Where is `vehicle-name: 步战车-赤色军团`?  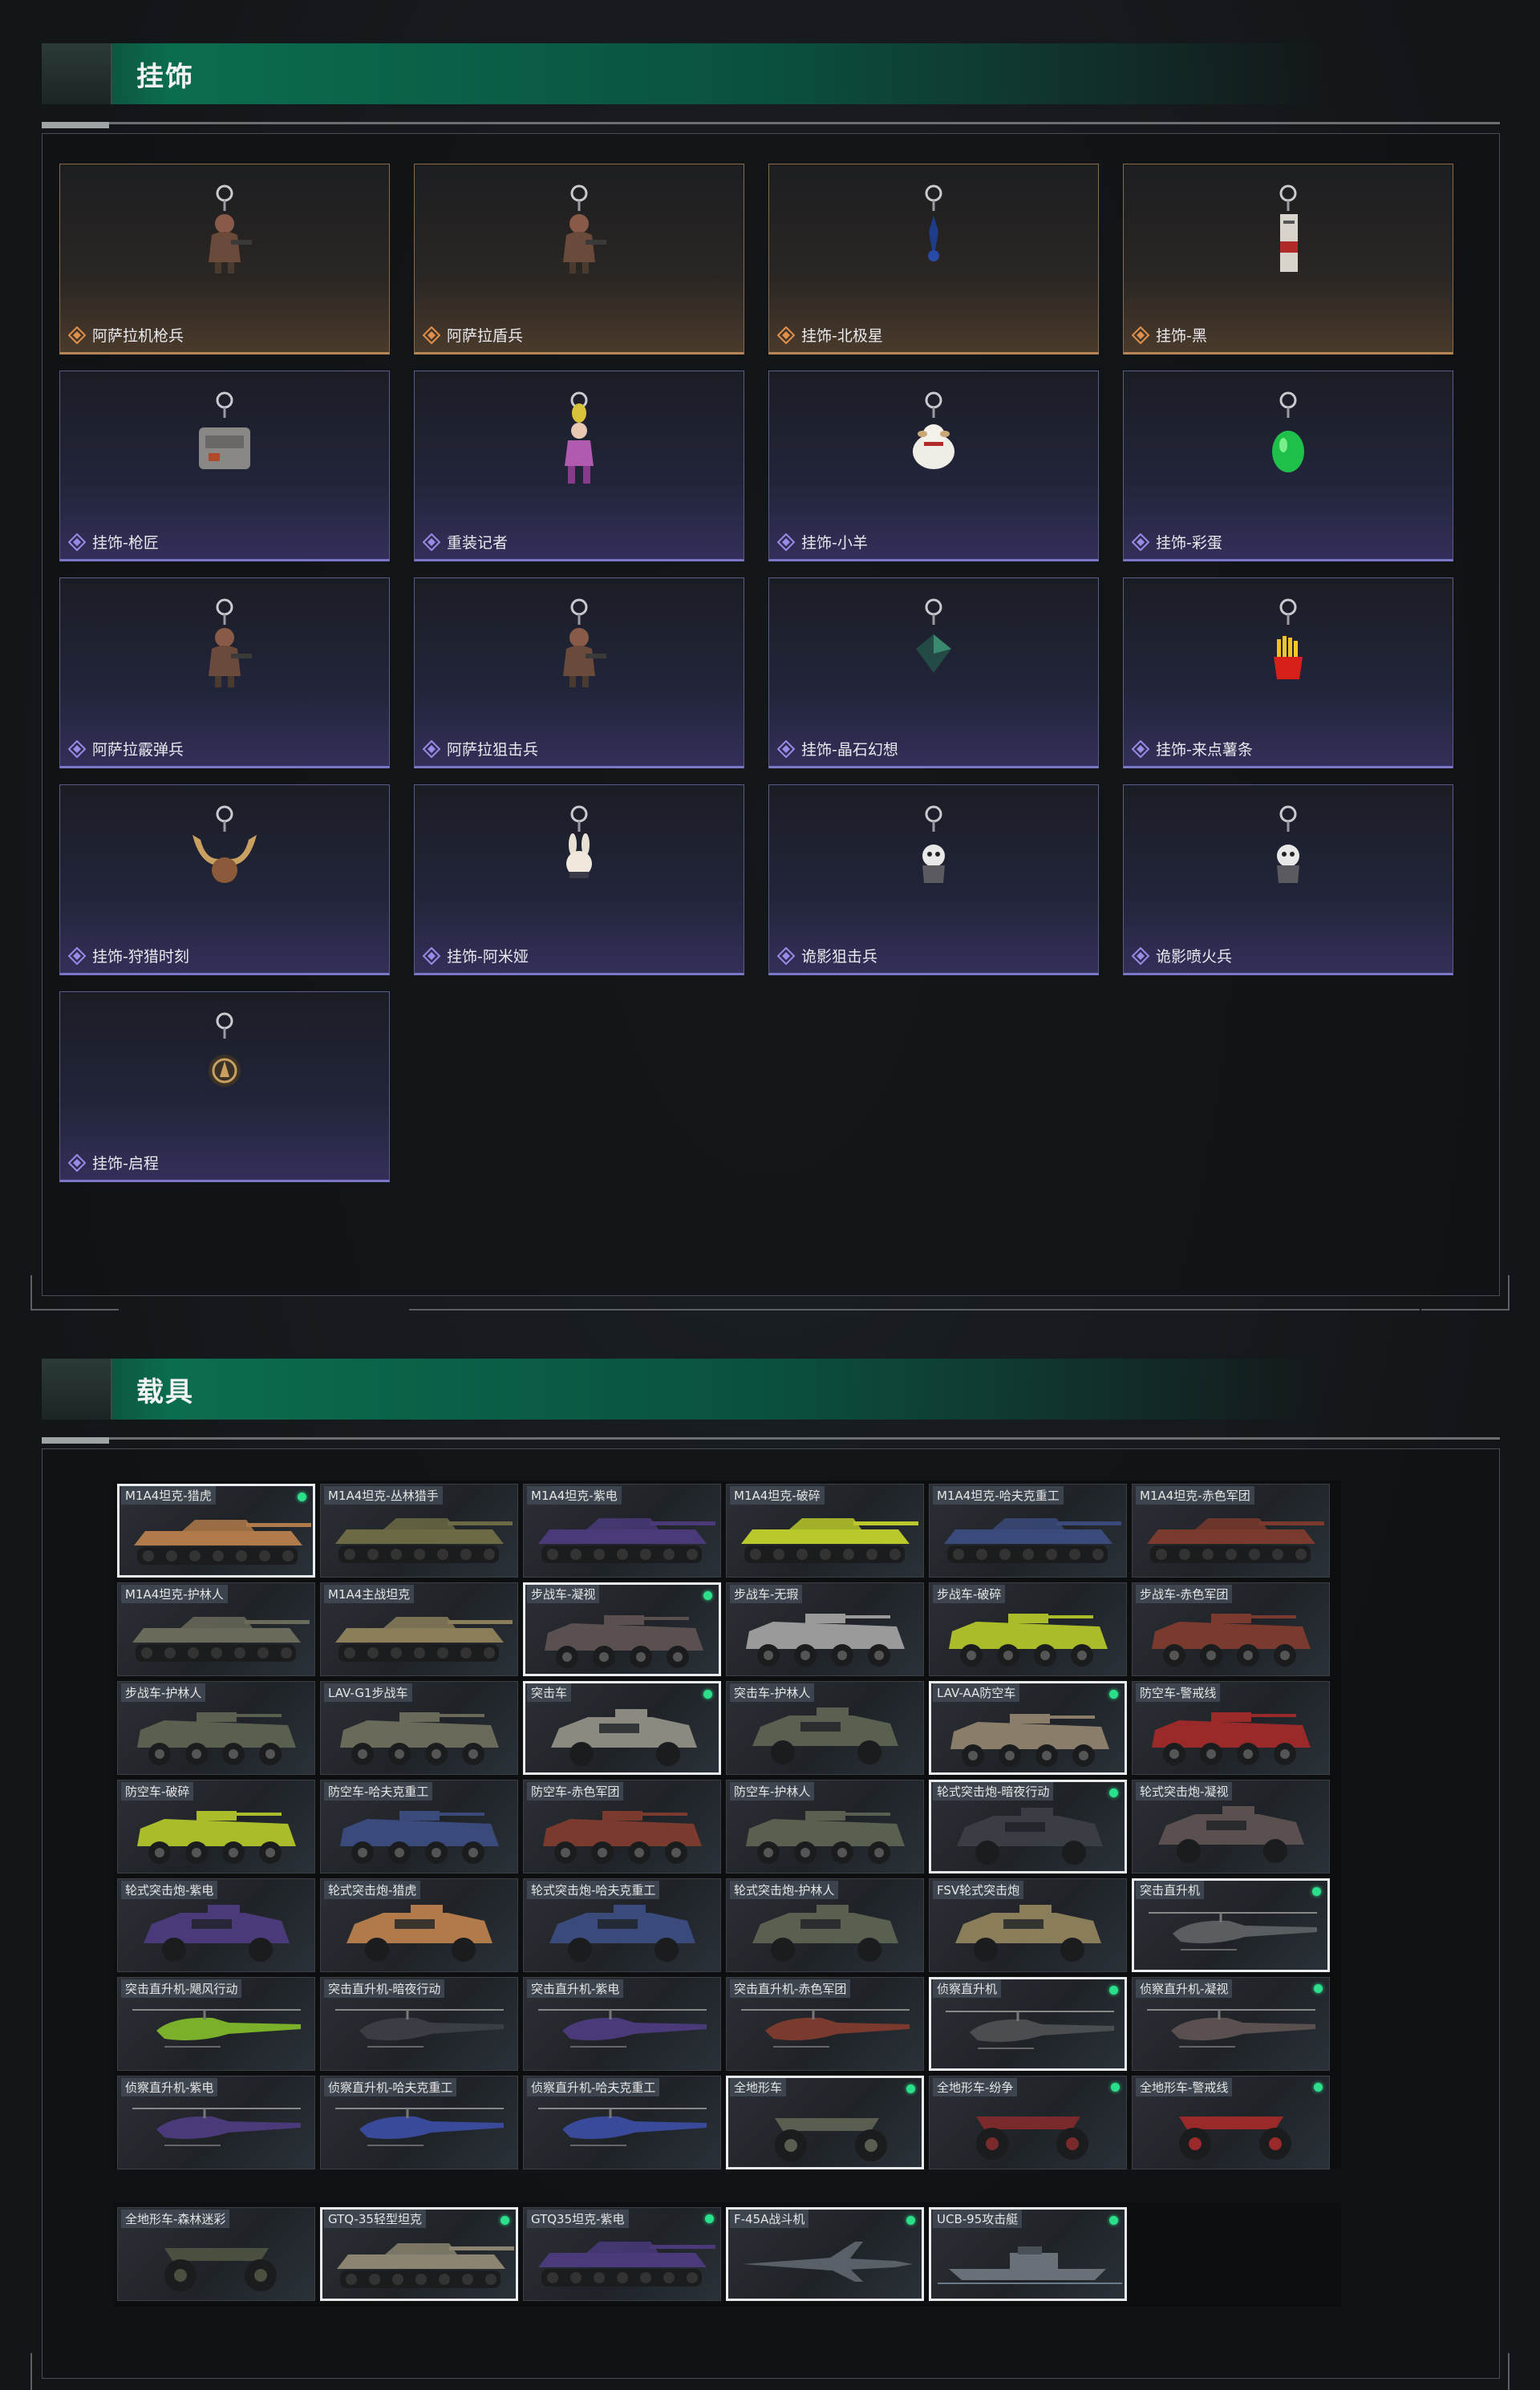
vehicle-name: 步战车-赤色军团 is located at coordinates (1184, 1594).